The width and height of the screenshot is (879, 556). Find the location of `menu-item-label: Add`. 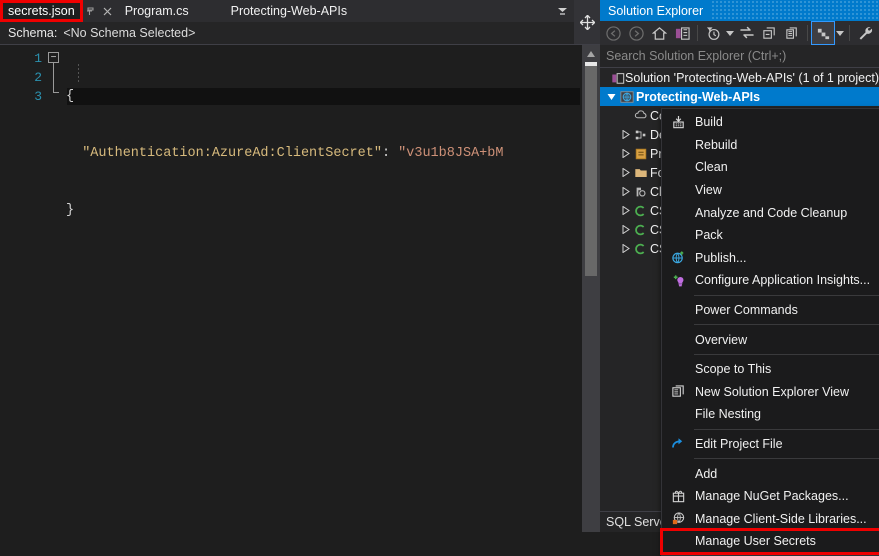

menu-item-label: Add is located at coordinates (706, 473).